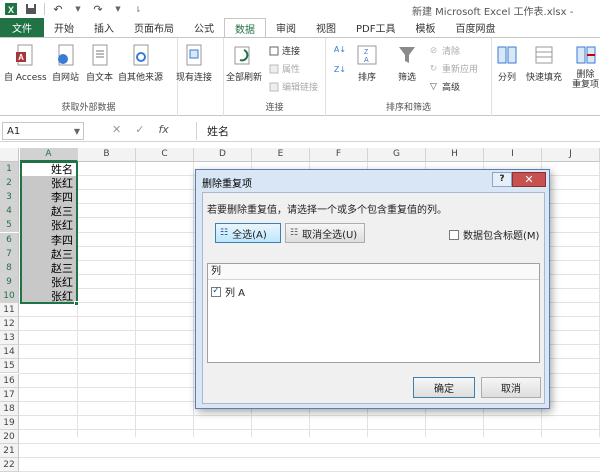 This screenshot has height=472, width=600. Describe the element at coordinates (511, 387) in the screenshot. I see `cancel-button: 取消` at that location.